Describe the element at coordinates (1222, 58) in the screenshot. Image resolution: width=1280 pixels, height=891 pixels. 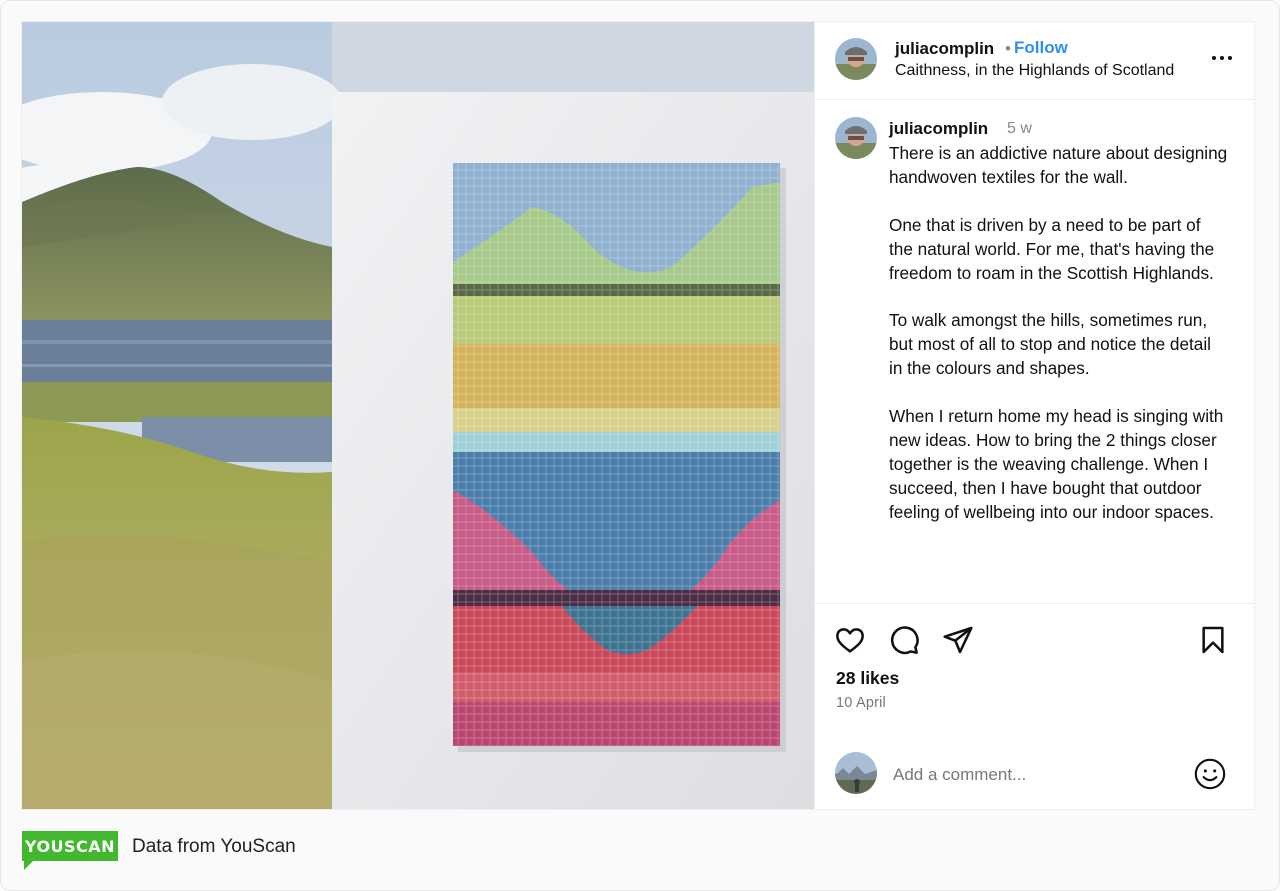
I see `more-options-icon` at that location.